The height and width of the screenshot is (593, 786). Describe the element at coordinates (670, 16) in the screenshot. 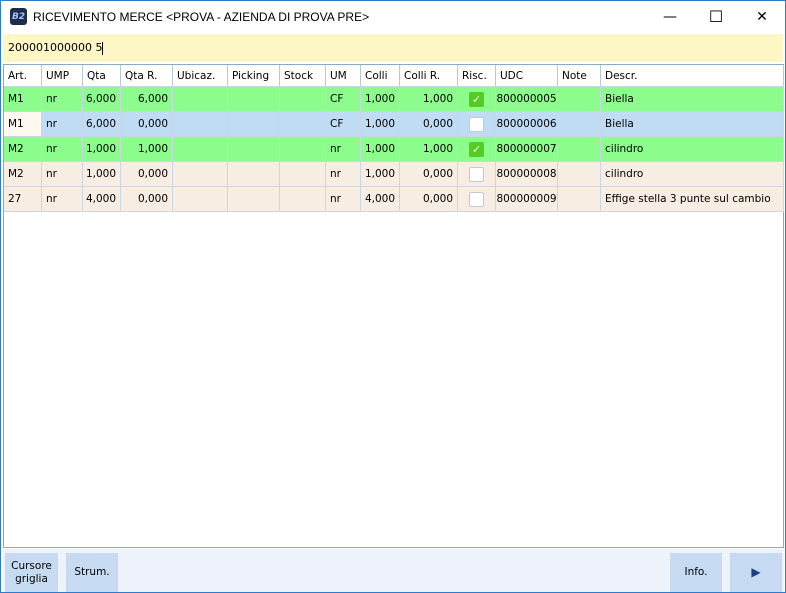

I see `minimize-button: —` at that location.